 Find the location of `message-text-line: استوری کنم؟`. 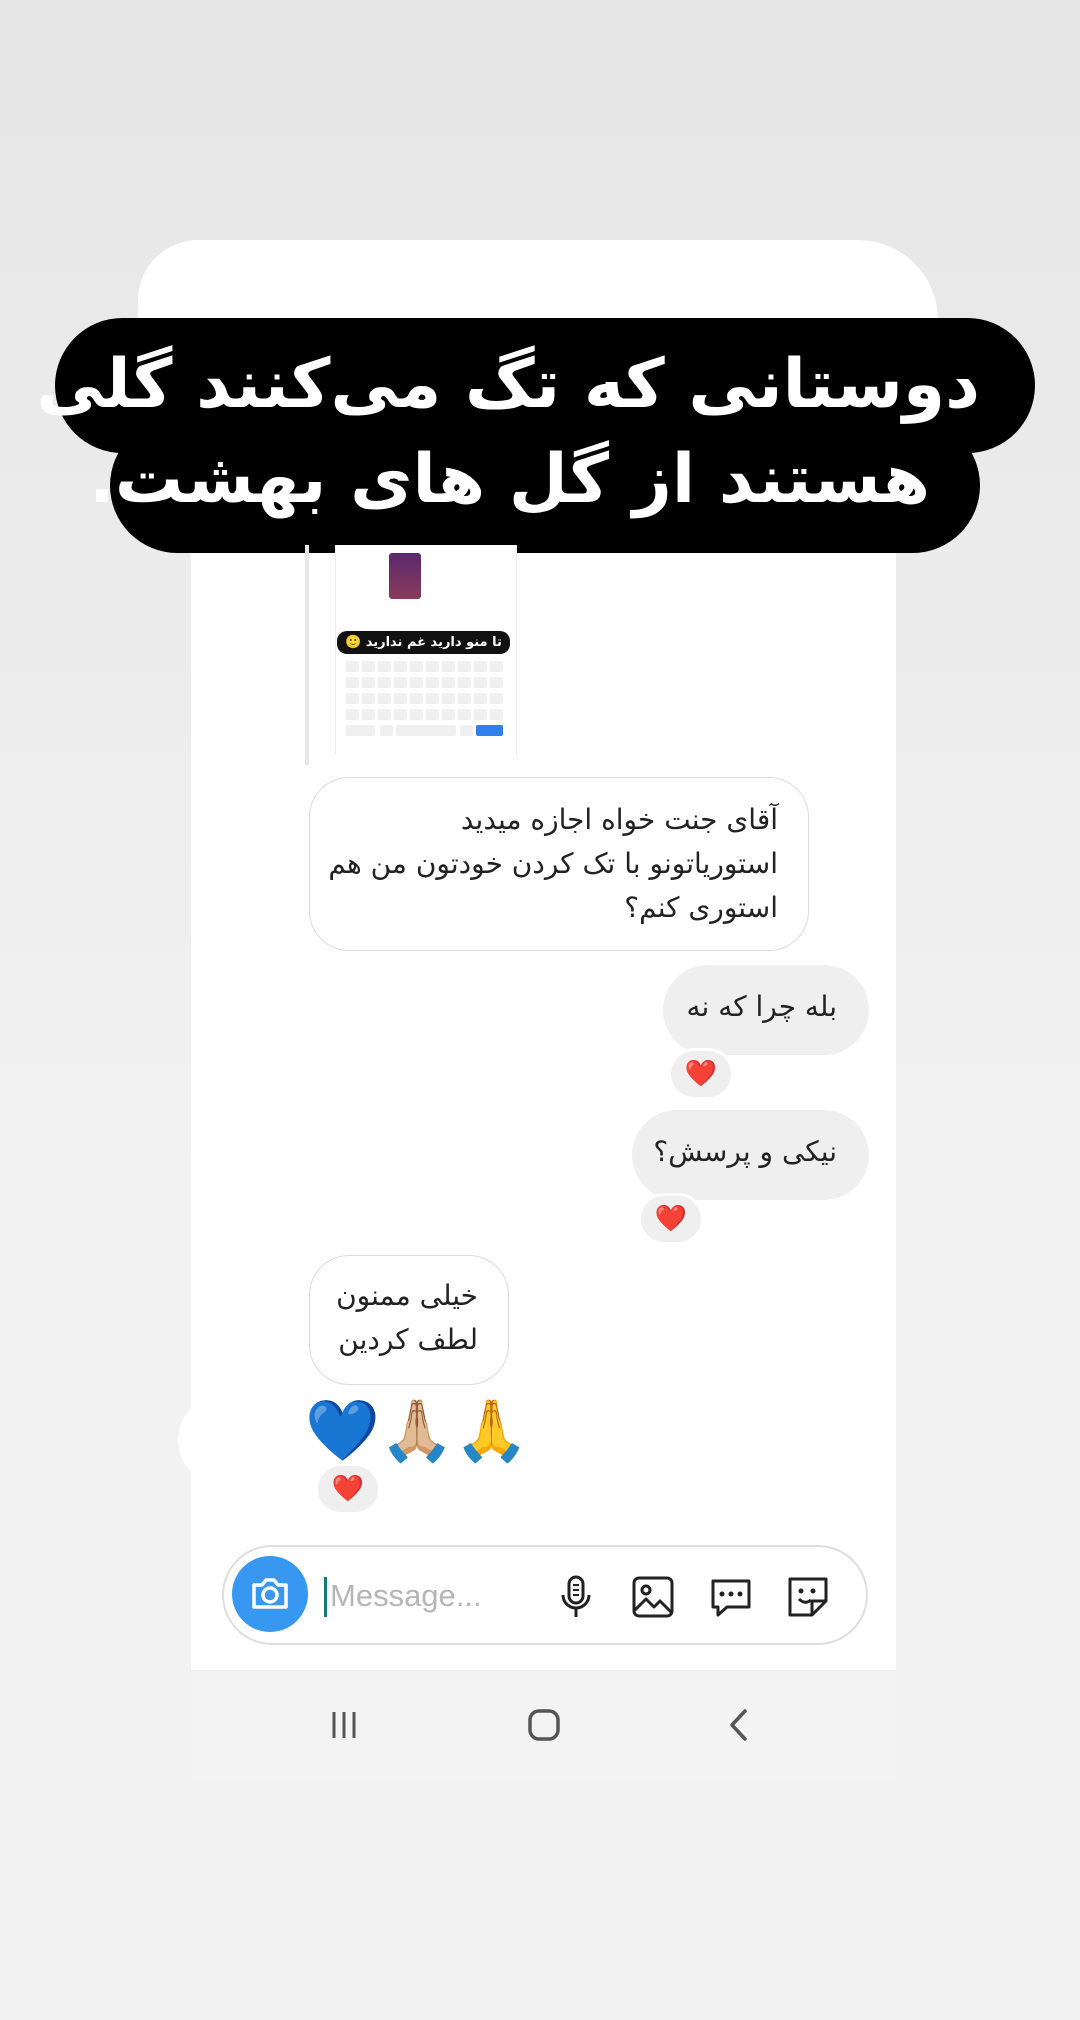

message-text-line: استوری کنم؟ is located at coordinates (701, 907).